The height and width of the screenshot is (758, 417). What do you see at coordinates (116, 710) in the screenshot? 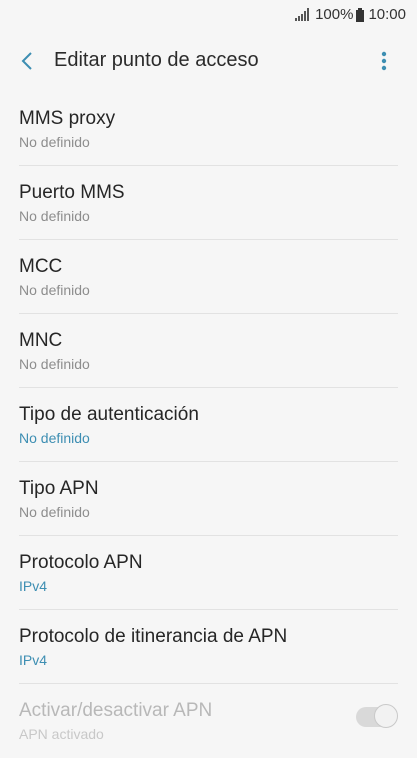
I see `setting-title: Activar/desactivar APN` at bounding box center [116, 710].